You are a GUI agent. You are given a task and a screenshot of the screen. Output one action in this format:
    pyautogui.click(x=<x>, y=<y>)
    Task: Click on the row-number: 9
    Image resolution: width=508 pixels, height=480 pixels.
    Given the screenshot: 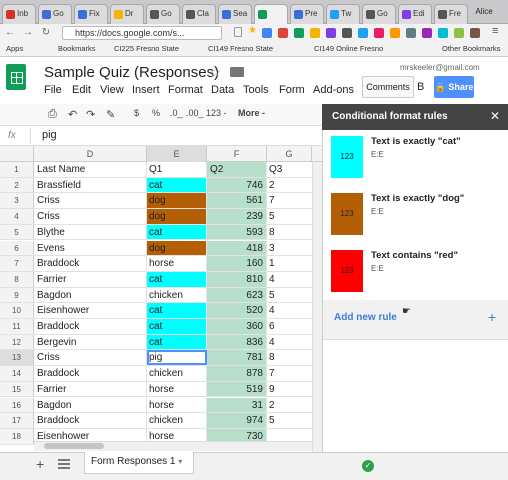 What is the action you would take?
    pyautogui.click(x=17, y=295)
    